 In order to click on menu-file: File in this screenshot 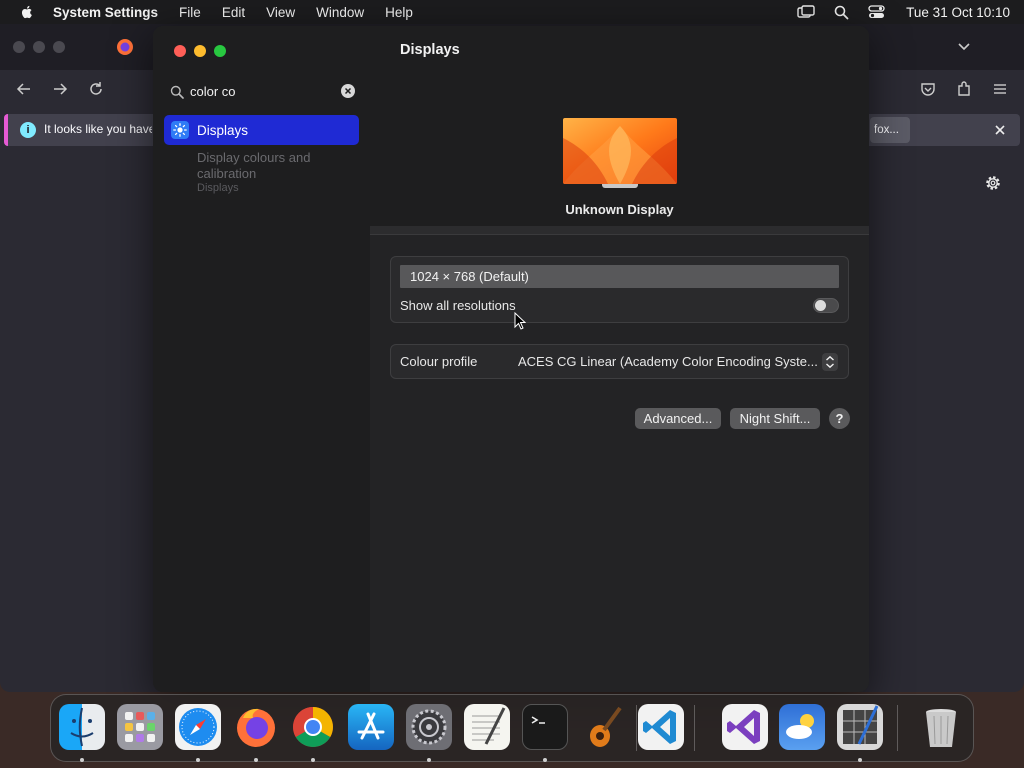, I will do `click(190, 12)`.